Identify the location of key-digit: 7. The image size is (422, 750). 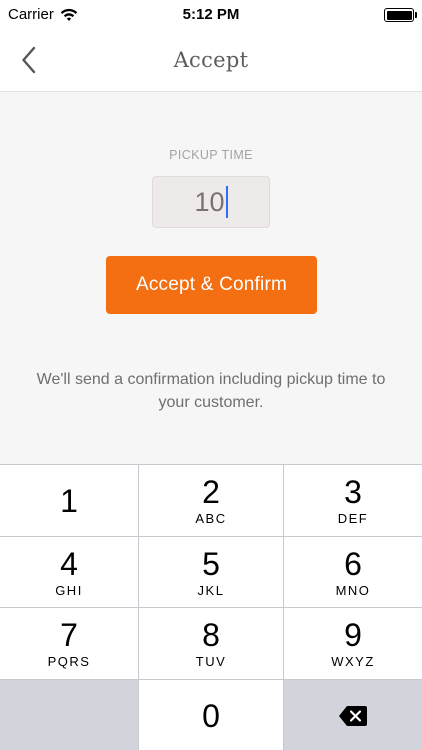
(69, 635).